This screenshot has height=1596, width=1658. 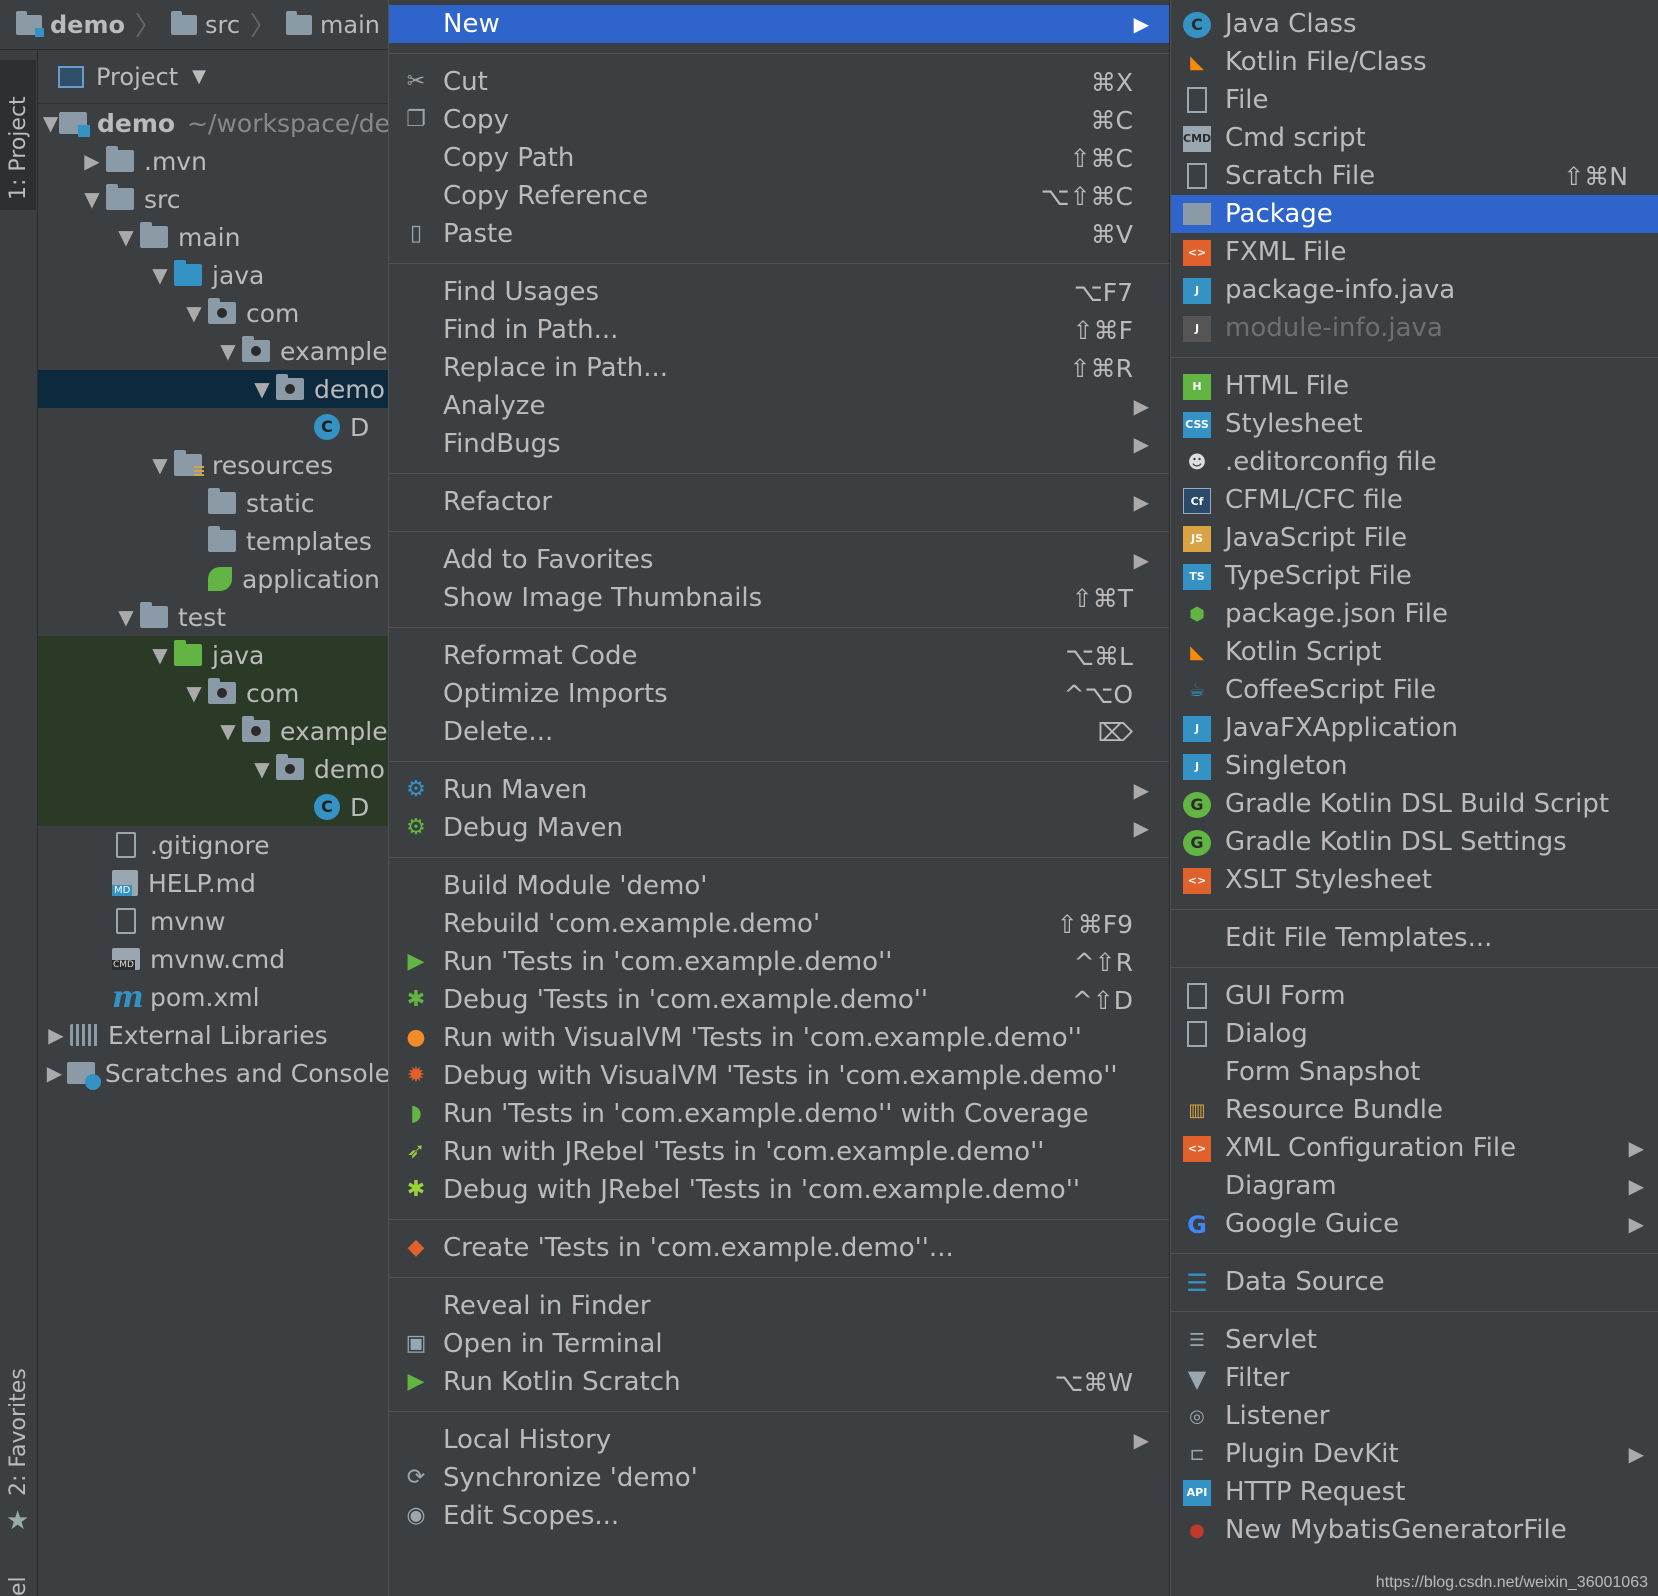 What do you see at coordinates (1414, 996) in the screenshot?
I see `submenu-item-gui-form: GUI Form` at bounding box center [1414, 996].